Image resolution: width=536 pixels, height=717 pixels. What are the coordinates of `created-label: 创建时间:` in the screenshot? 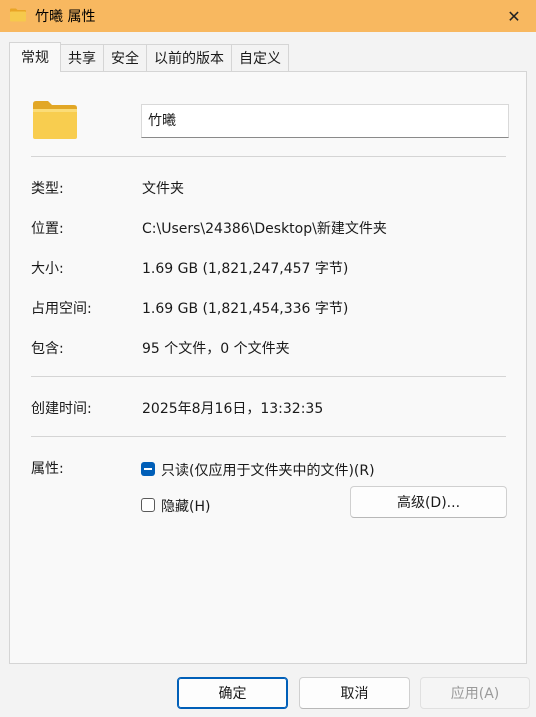 It's located at (61, 409).